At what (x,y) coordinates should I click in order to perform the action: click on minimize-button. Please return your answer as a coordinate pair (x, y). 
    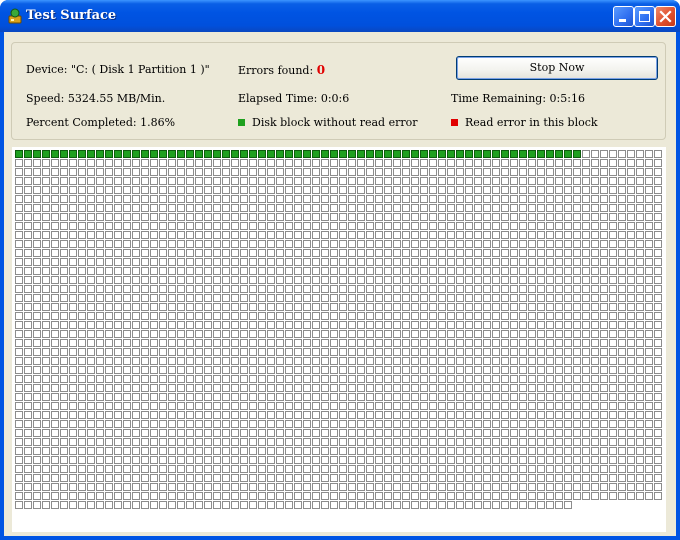
    Looking at the image, I should click on (623, 16).